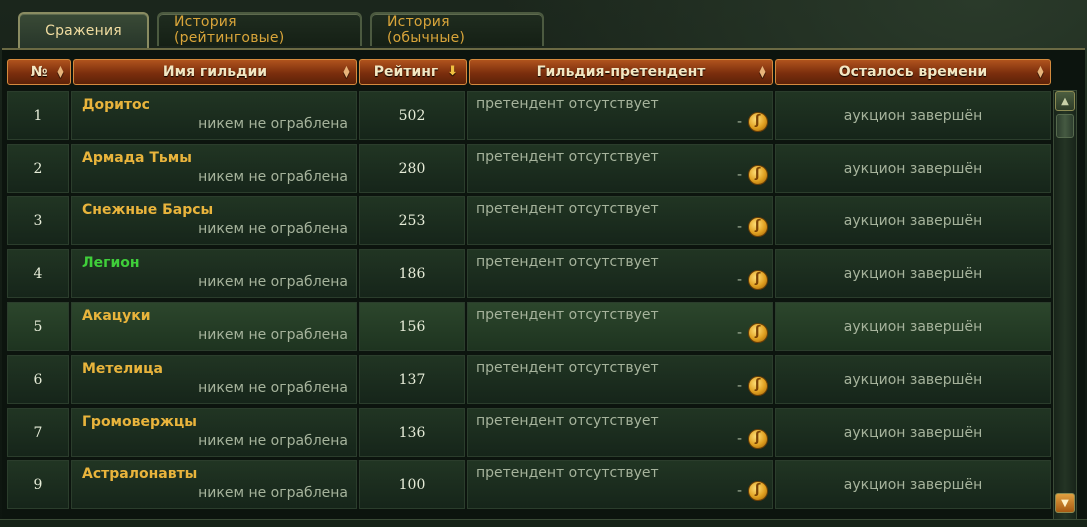 The image size is (1087, 527). What do you see at coordinates (147, 210) in the screenshot?
I see `guild-name-link: Снежные Барсы` at bounding box center [147, 210].